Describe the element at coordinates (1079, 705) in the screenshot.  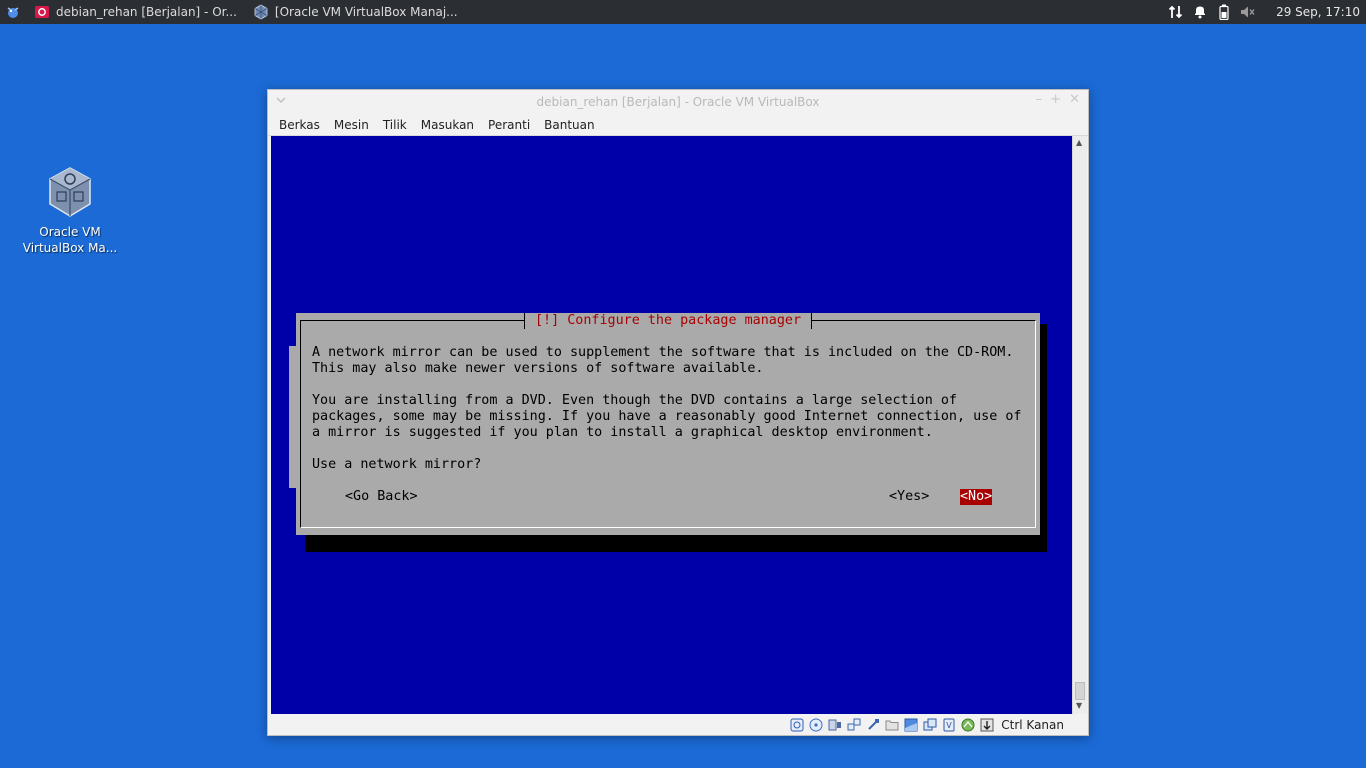
I see `scroll-down-icon: ▼` at that location.